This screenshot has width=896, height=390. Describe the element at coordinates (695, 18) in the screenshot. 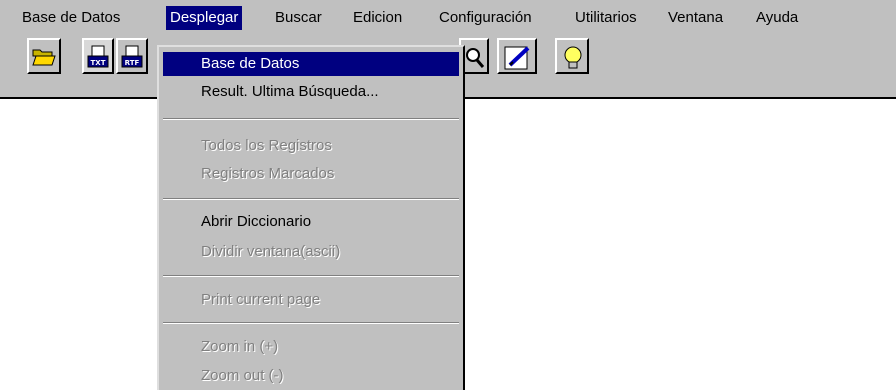

I see `menu-ventana: Ventana` at that location.